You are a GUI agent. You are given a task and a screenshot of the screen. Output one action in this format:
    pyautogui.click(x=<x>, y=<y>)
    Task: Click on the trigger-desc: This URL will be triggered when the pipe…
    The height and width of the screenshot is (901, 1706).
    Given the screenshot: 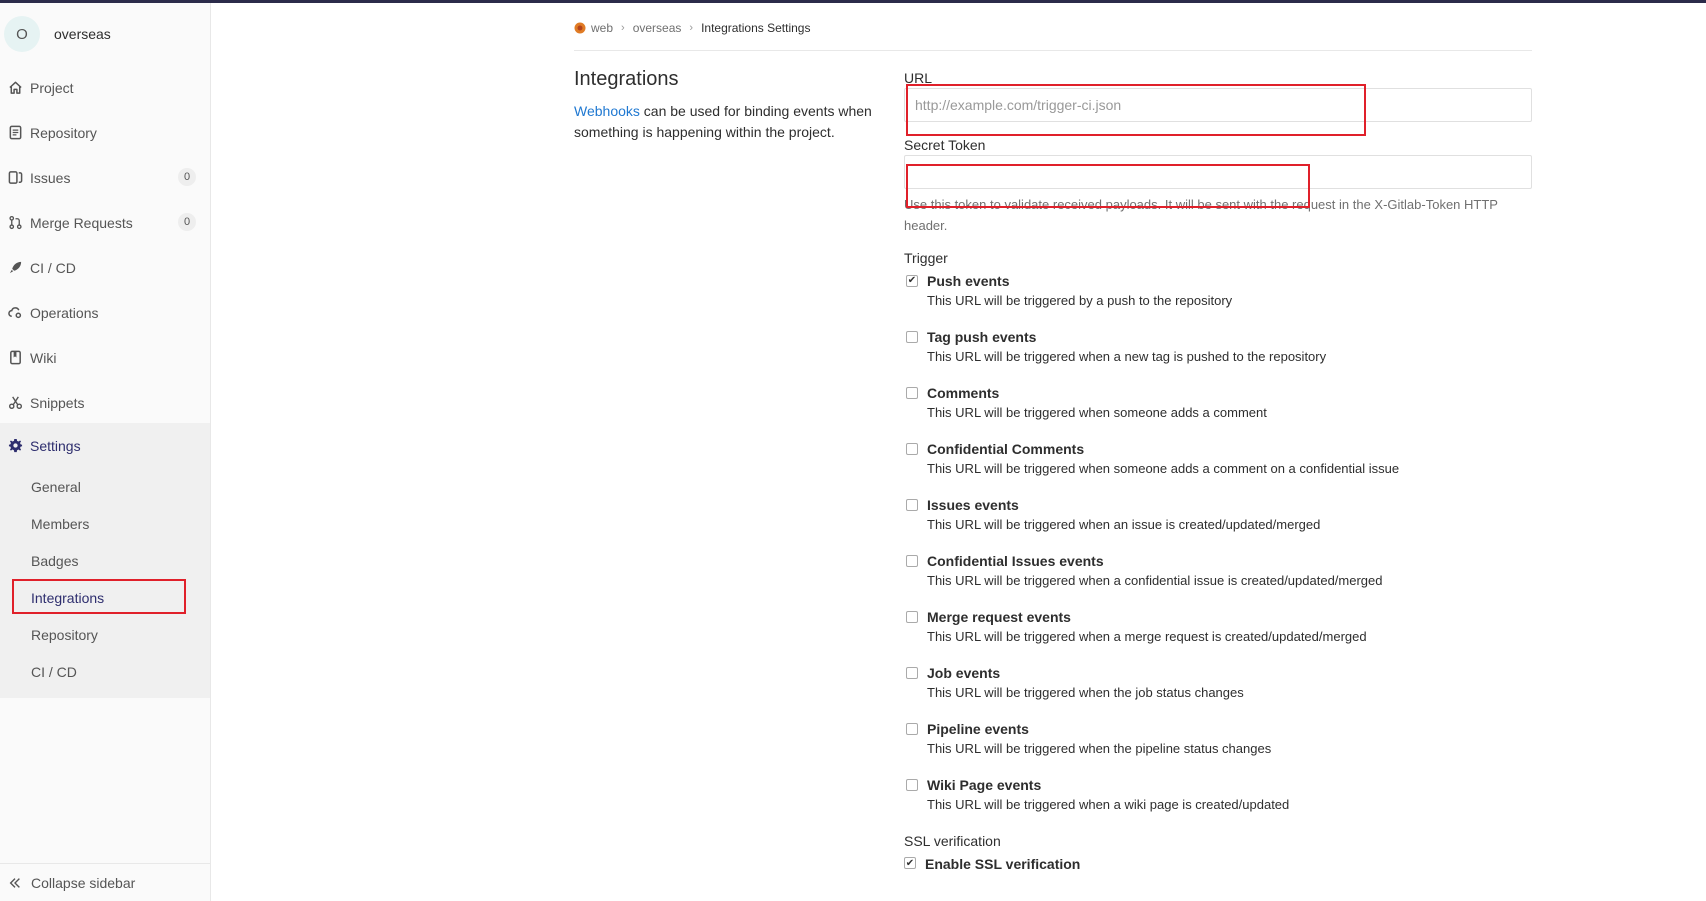 What is the action you would take?
    pyautogui.click(x=1099, y=748)
    